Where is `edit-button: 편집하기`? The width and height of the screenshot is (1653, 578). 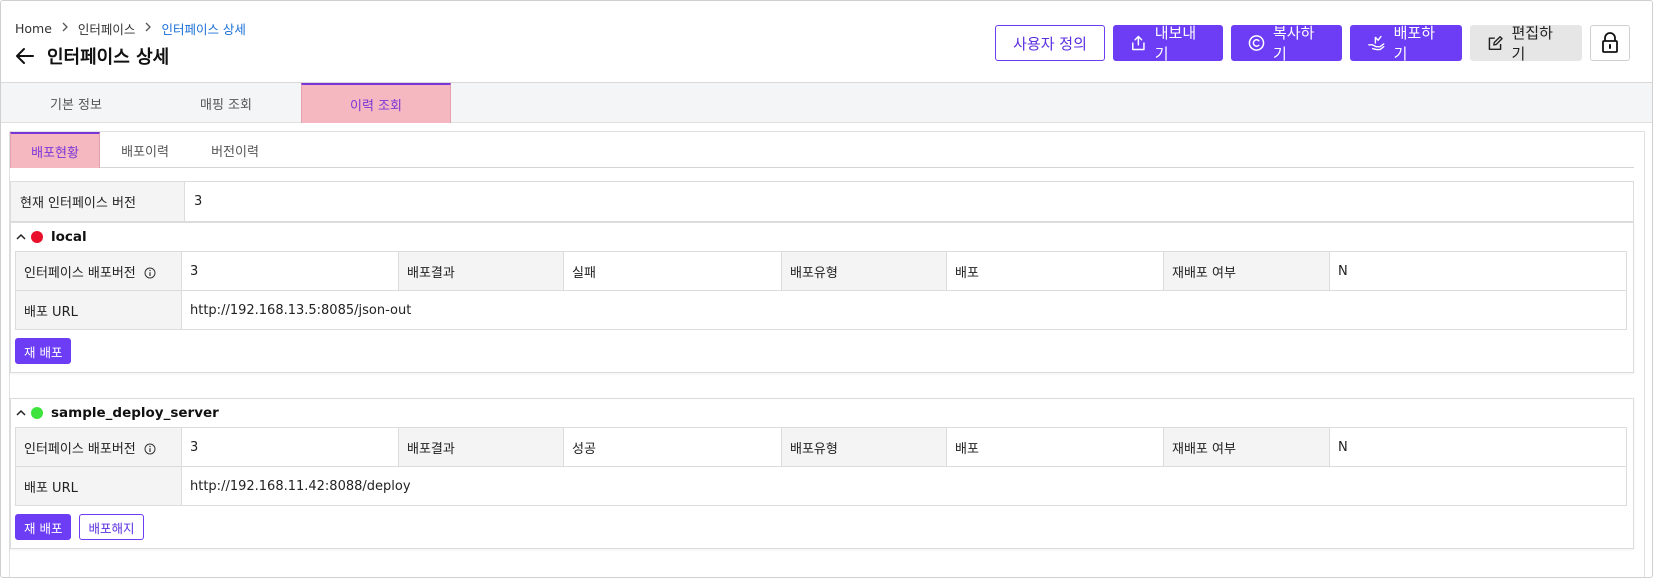
edit-button: 편집하기 is located at coordinates (1526, 43).